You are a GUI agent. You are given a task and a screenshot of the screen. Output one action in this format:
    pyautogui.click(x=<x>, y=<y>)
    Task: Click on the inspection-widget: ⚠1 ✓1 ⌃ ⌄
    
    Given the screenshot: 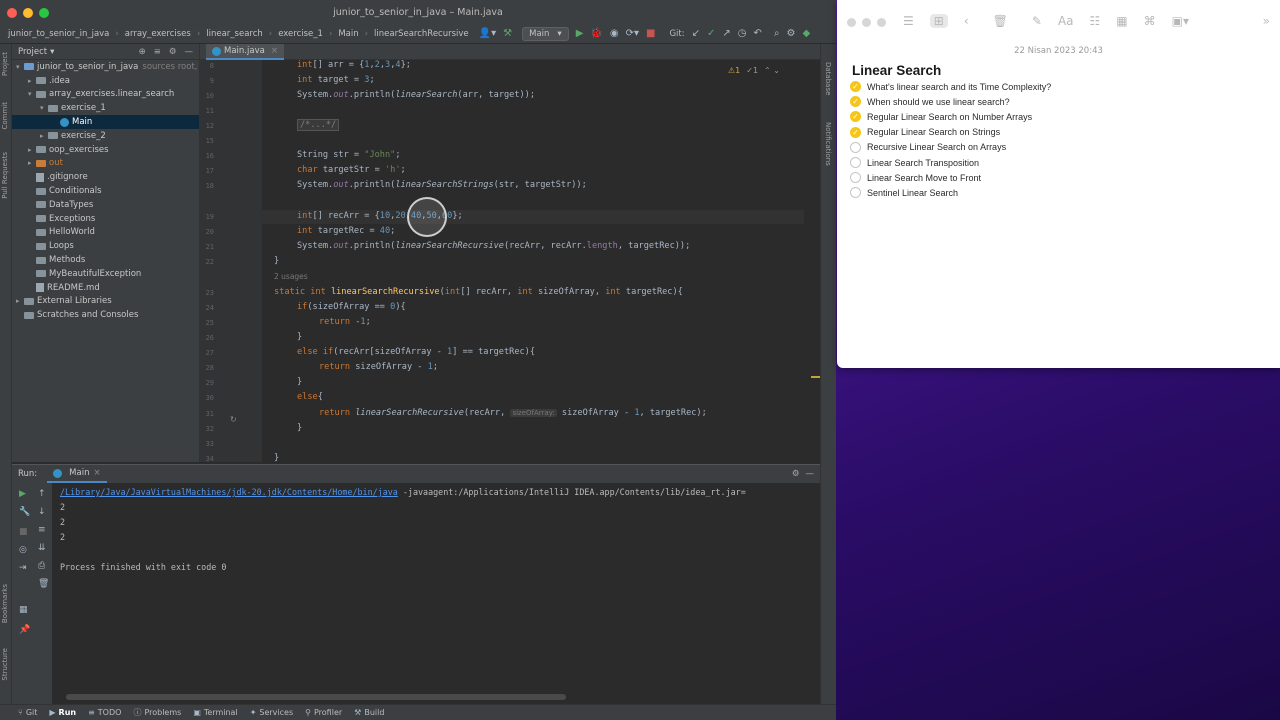 What is the action you would take?
    pyautogui.click(x=754, y=70)
    